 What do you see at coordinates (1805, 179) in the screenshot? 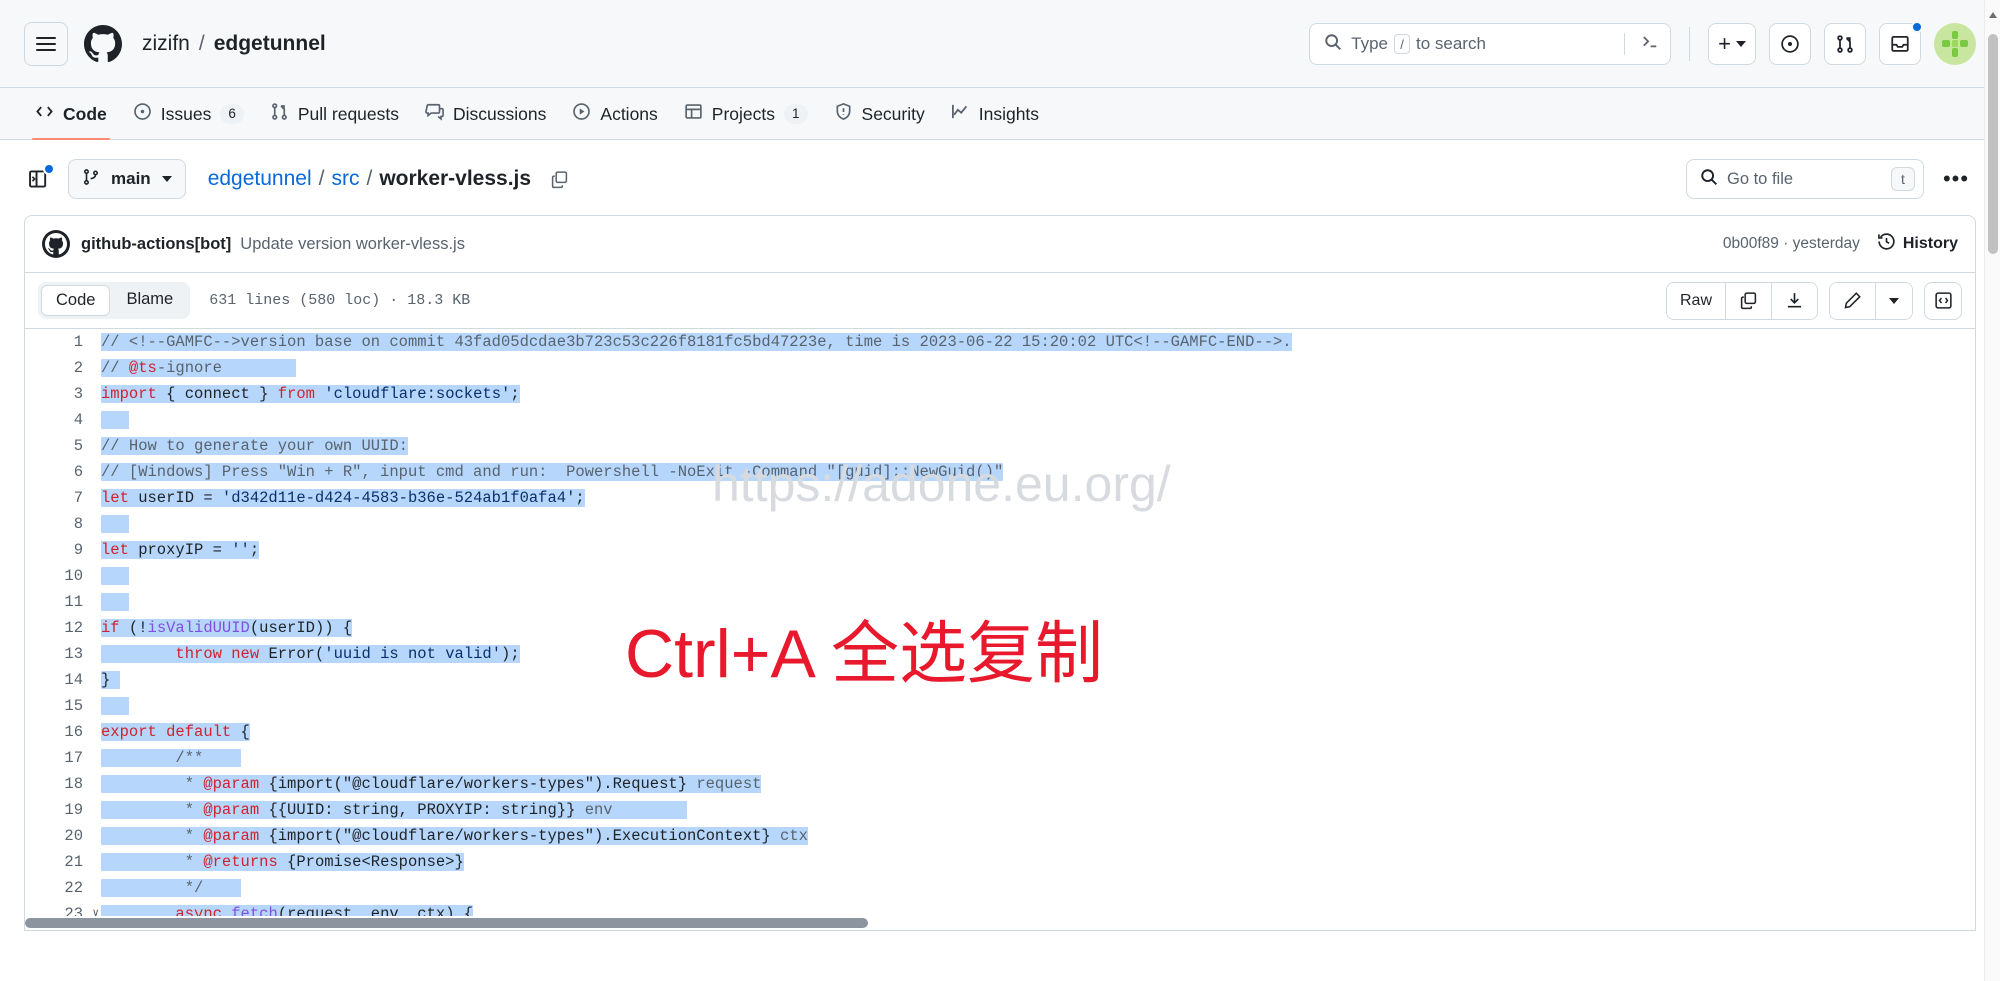
I see `go-to-file-input: Go to file t` at bounding box center [1805, 179].